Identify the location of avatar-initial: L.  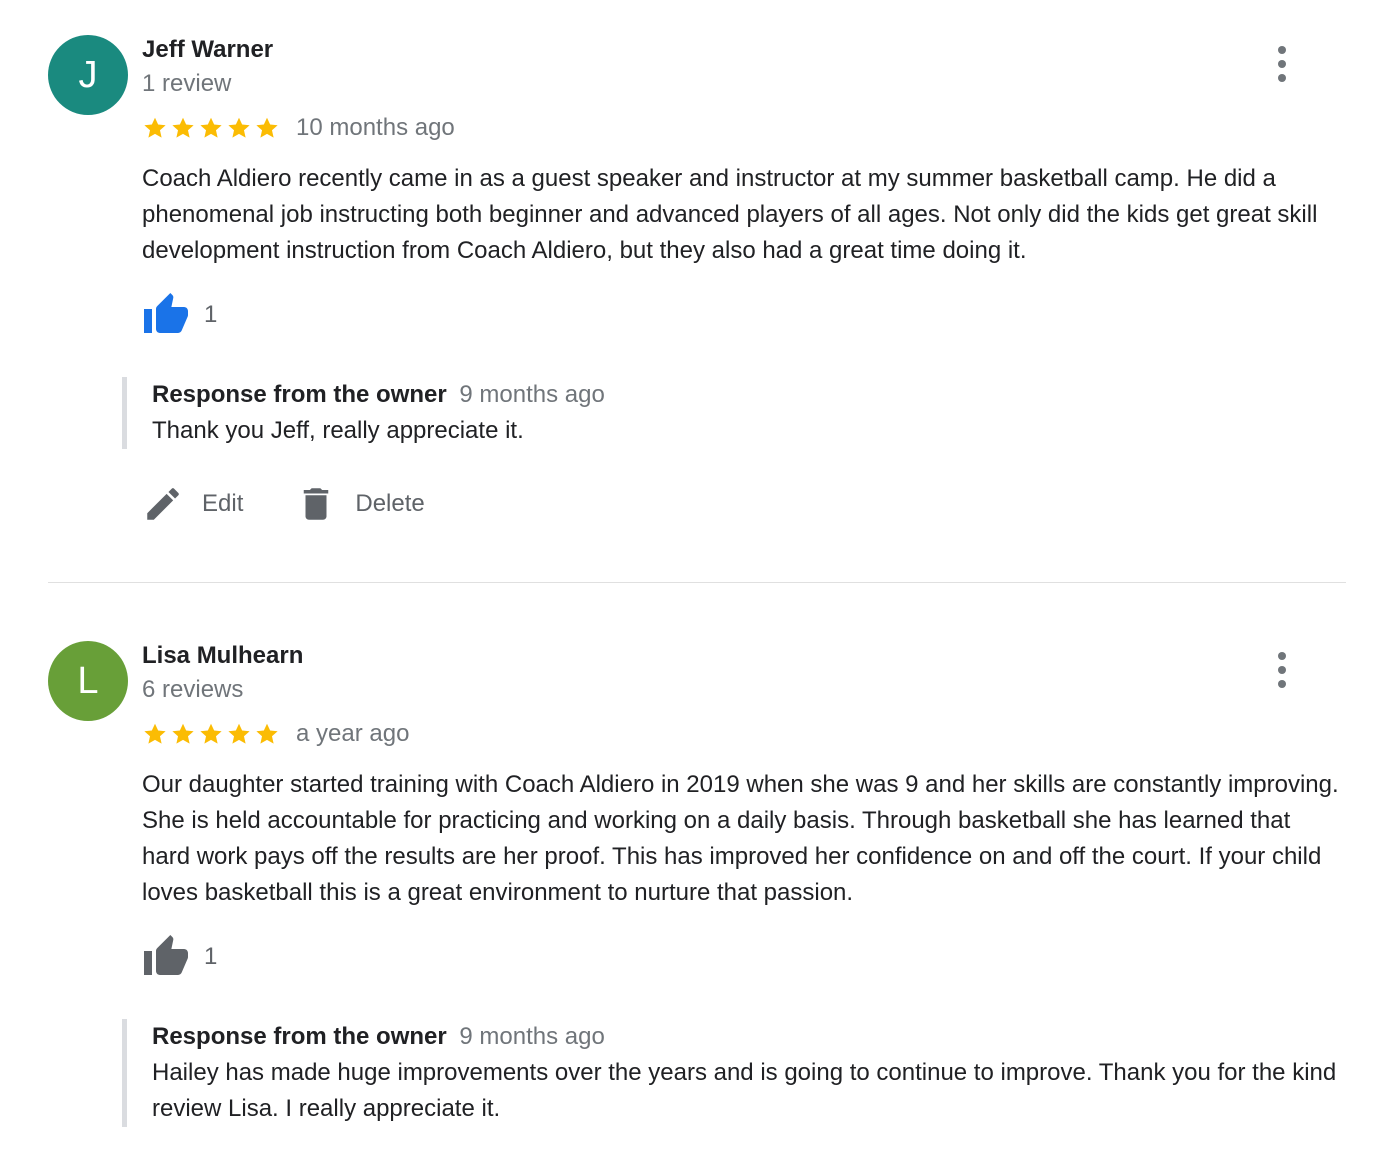
(88, 680).